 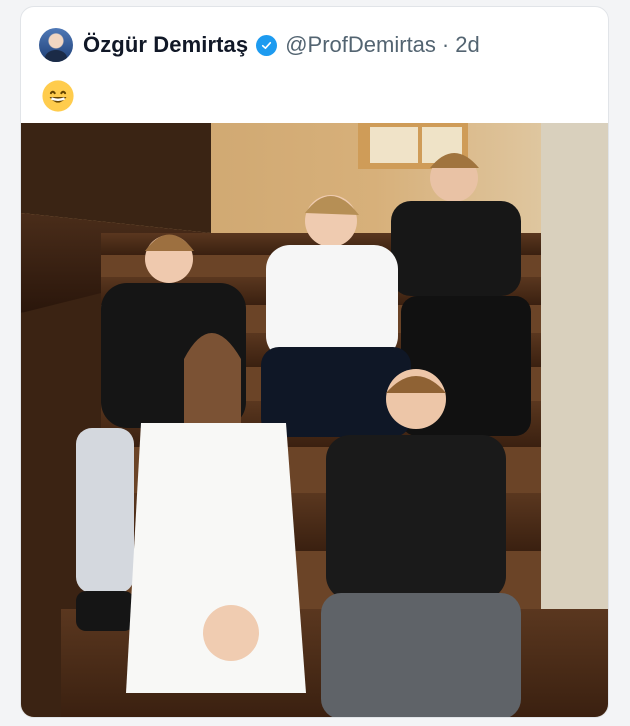 What do you see at coordinates (58, 96) in the screenshot?
I see `tweet-text-emoji` at bounding box center [58, 96].